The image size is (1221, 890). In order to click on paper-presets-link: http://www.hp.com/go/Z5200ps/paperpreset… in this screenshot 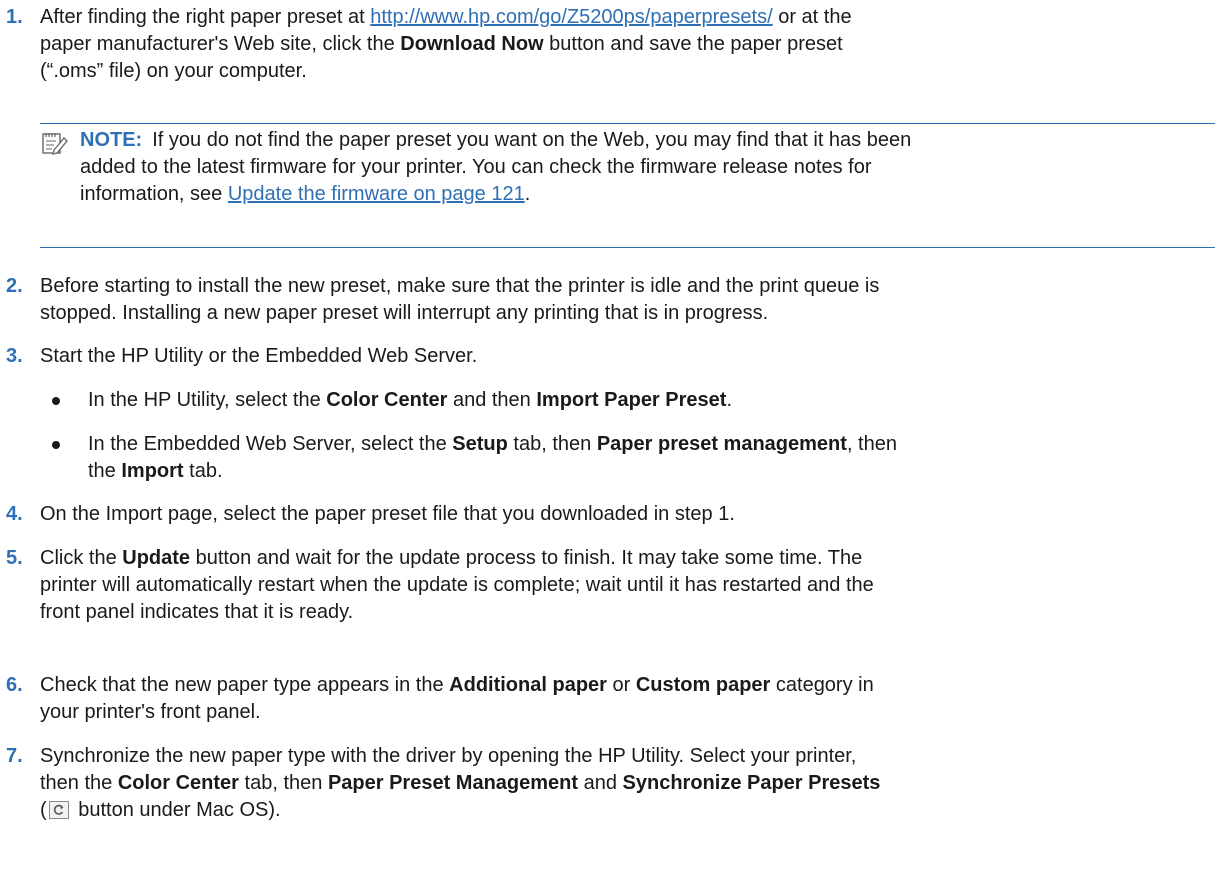, I will do `click(571, 17)`.